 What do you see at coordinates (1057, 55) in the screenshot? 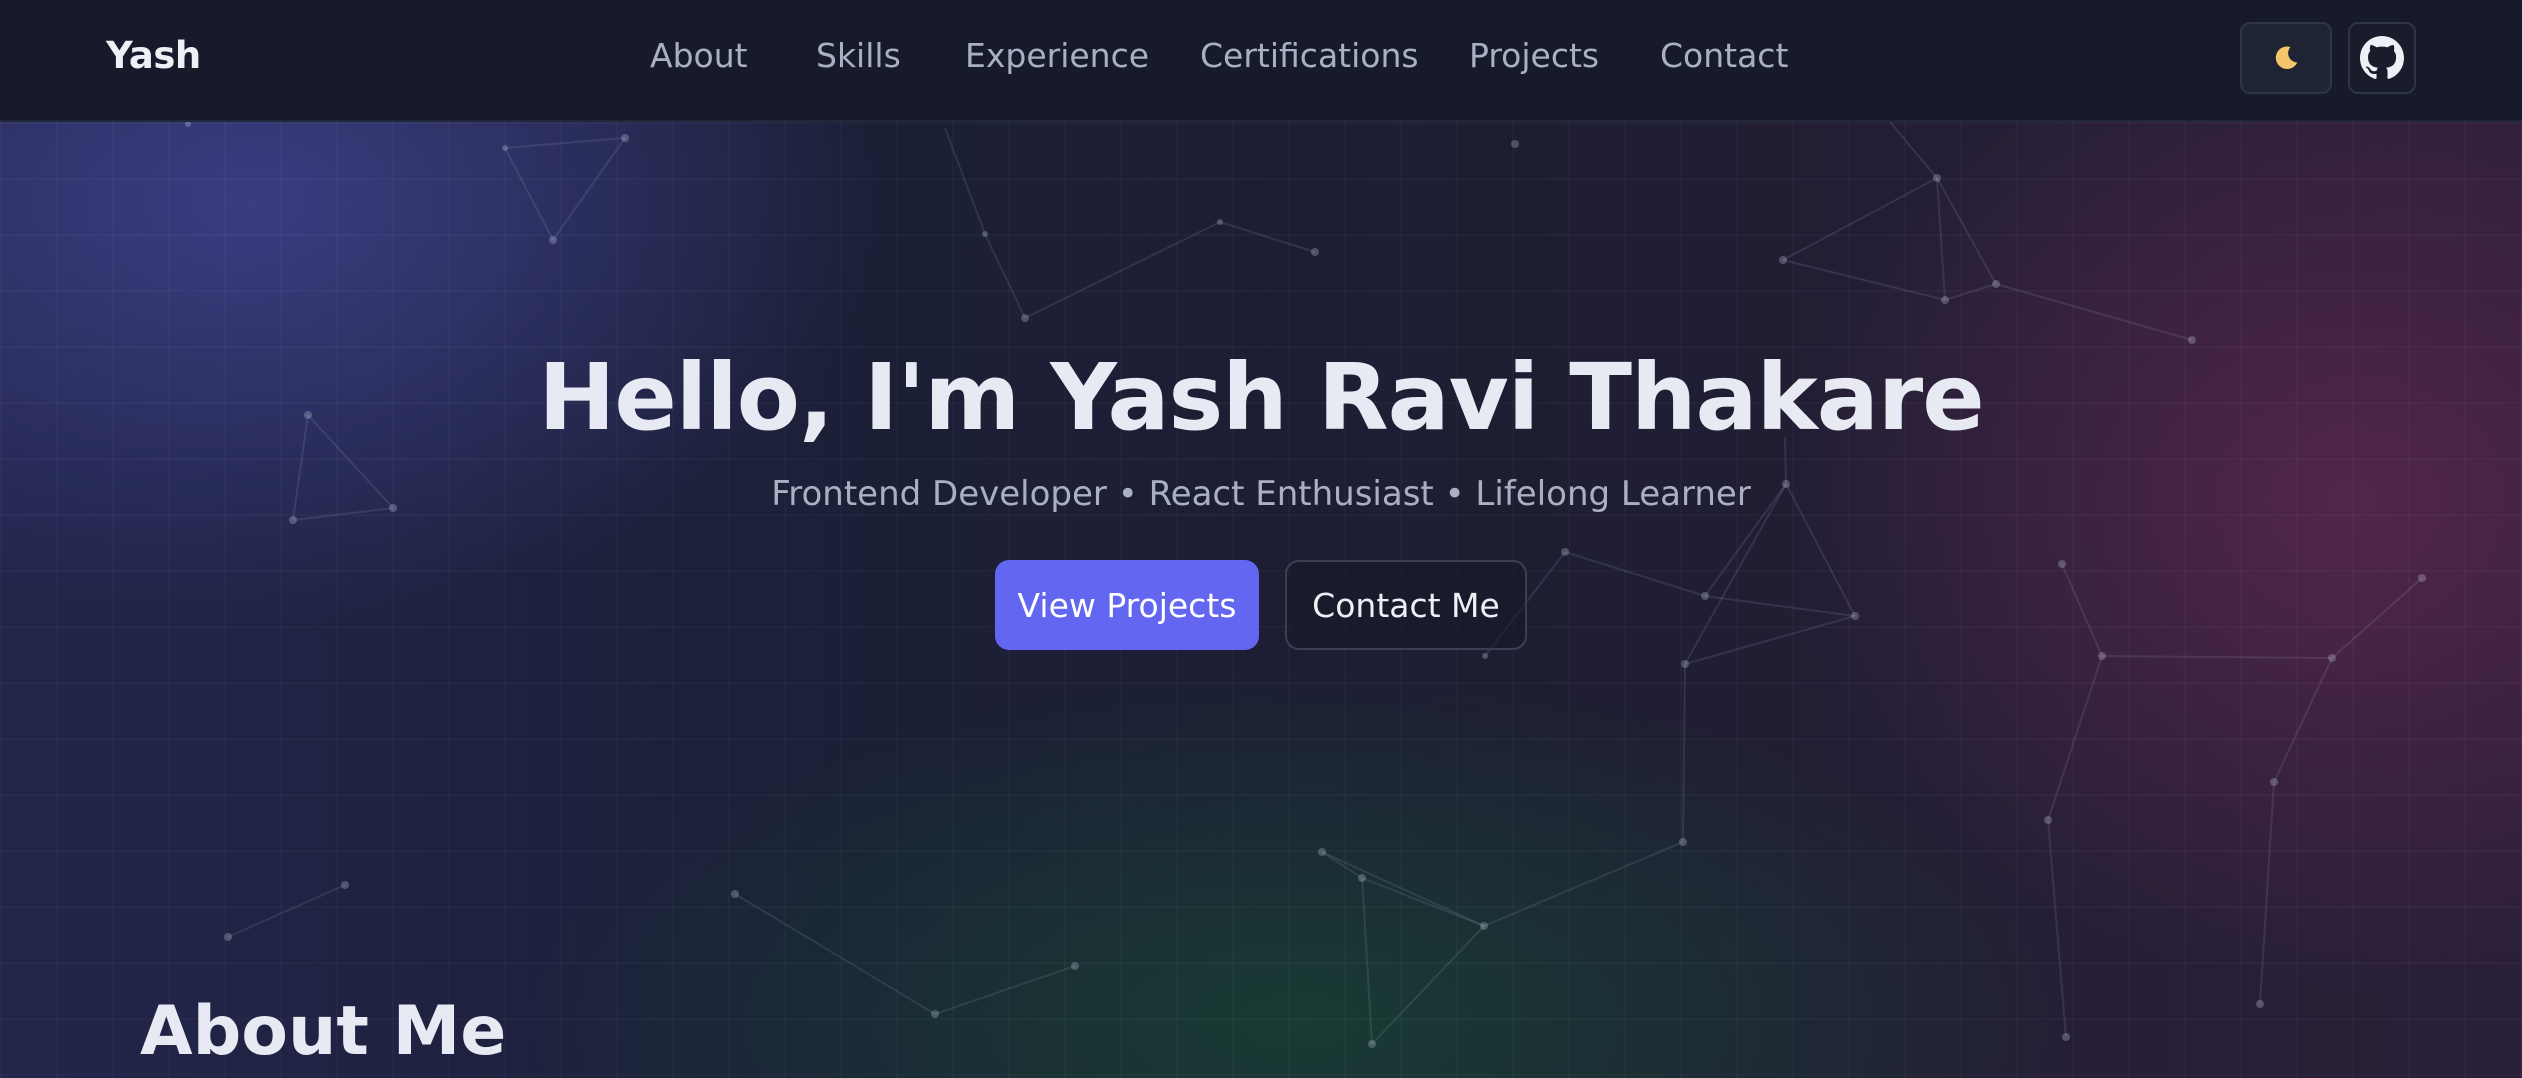
I see `nav-link-experience: Experience` at bounding box center [1057, 55].